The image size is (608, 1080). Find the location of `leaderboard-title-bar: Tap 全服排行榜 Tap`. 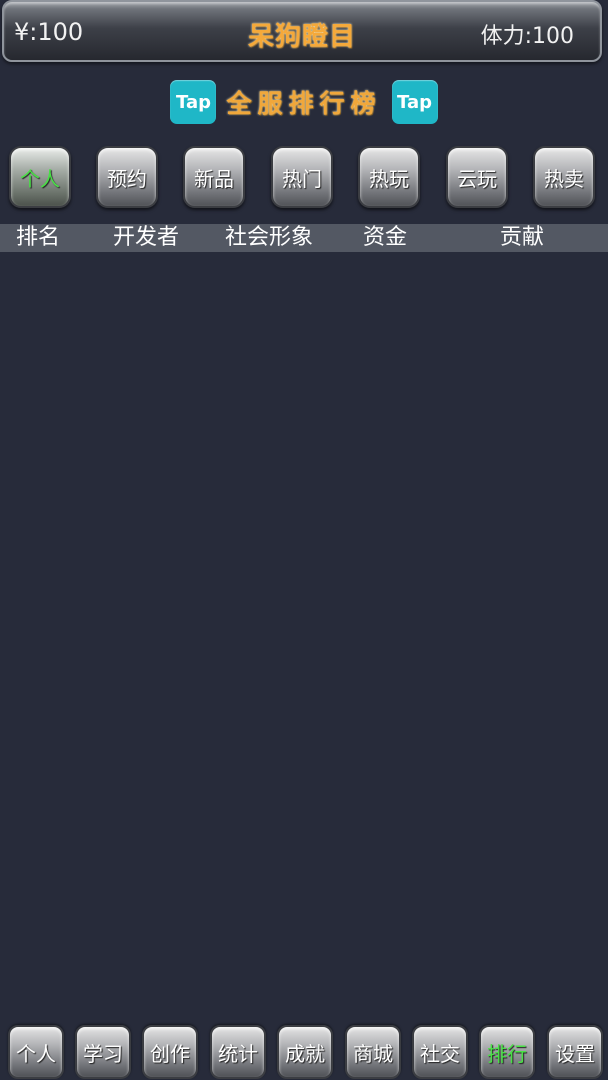

leaderboard-title-bar: Tap 全服排行榜 Tap is located at coordinates (304, 102).